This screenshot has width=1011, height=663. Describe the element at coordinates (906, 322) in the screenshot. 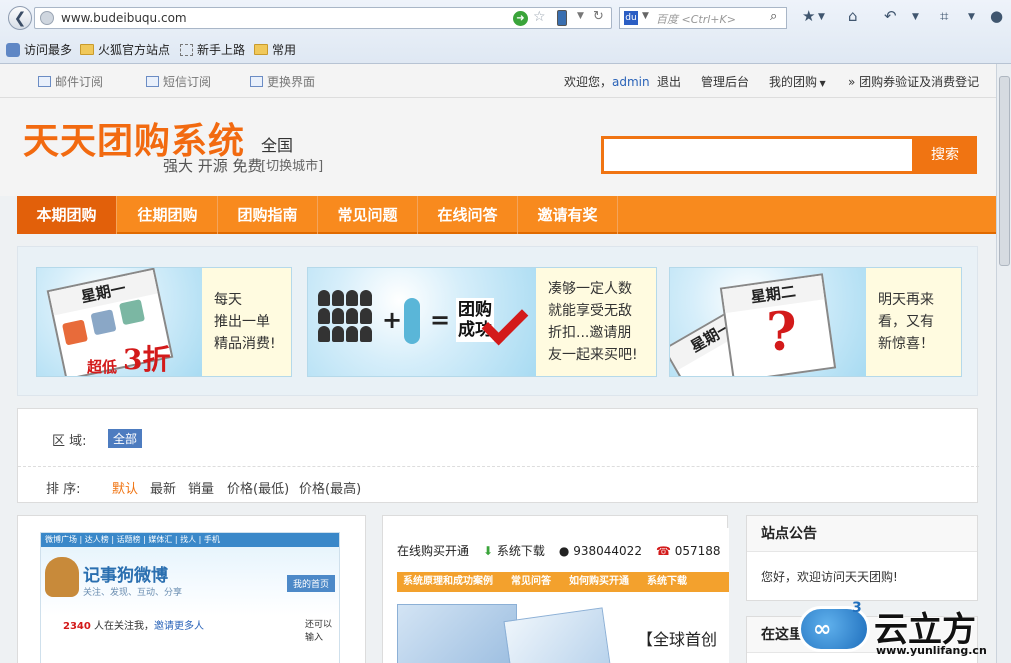

I see `text-line: 看，又有` at that location.